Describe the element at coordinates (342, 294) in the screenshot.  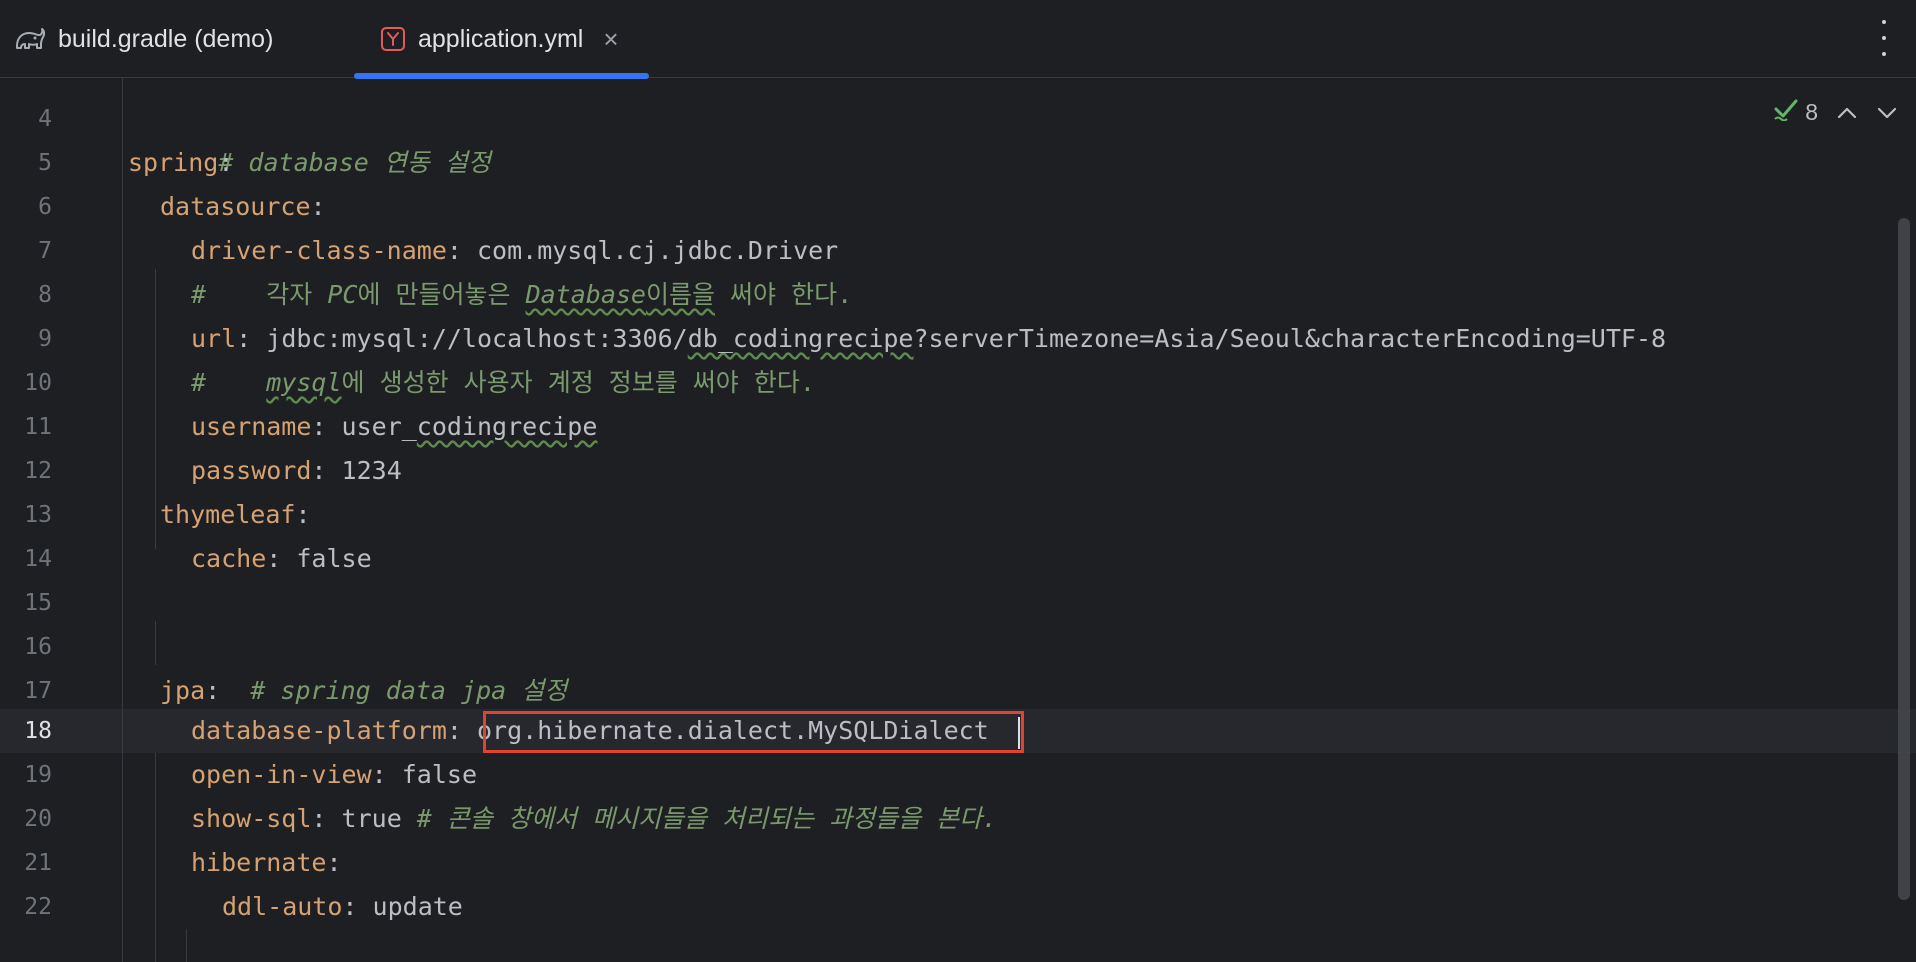
I see `comment-text: PC` at that location.